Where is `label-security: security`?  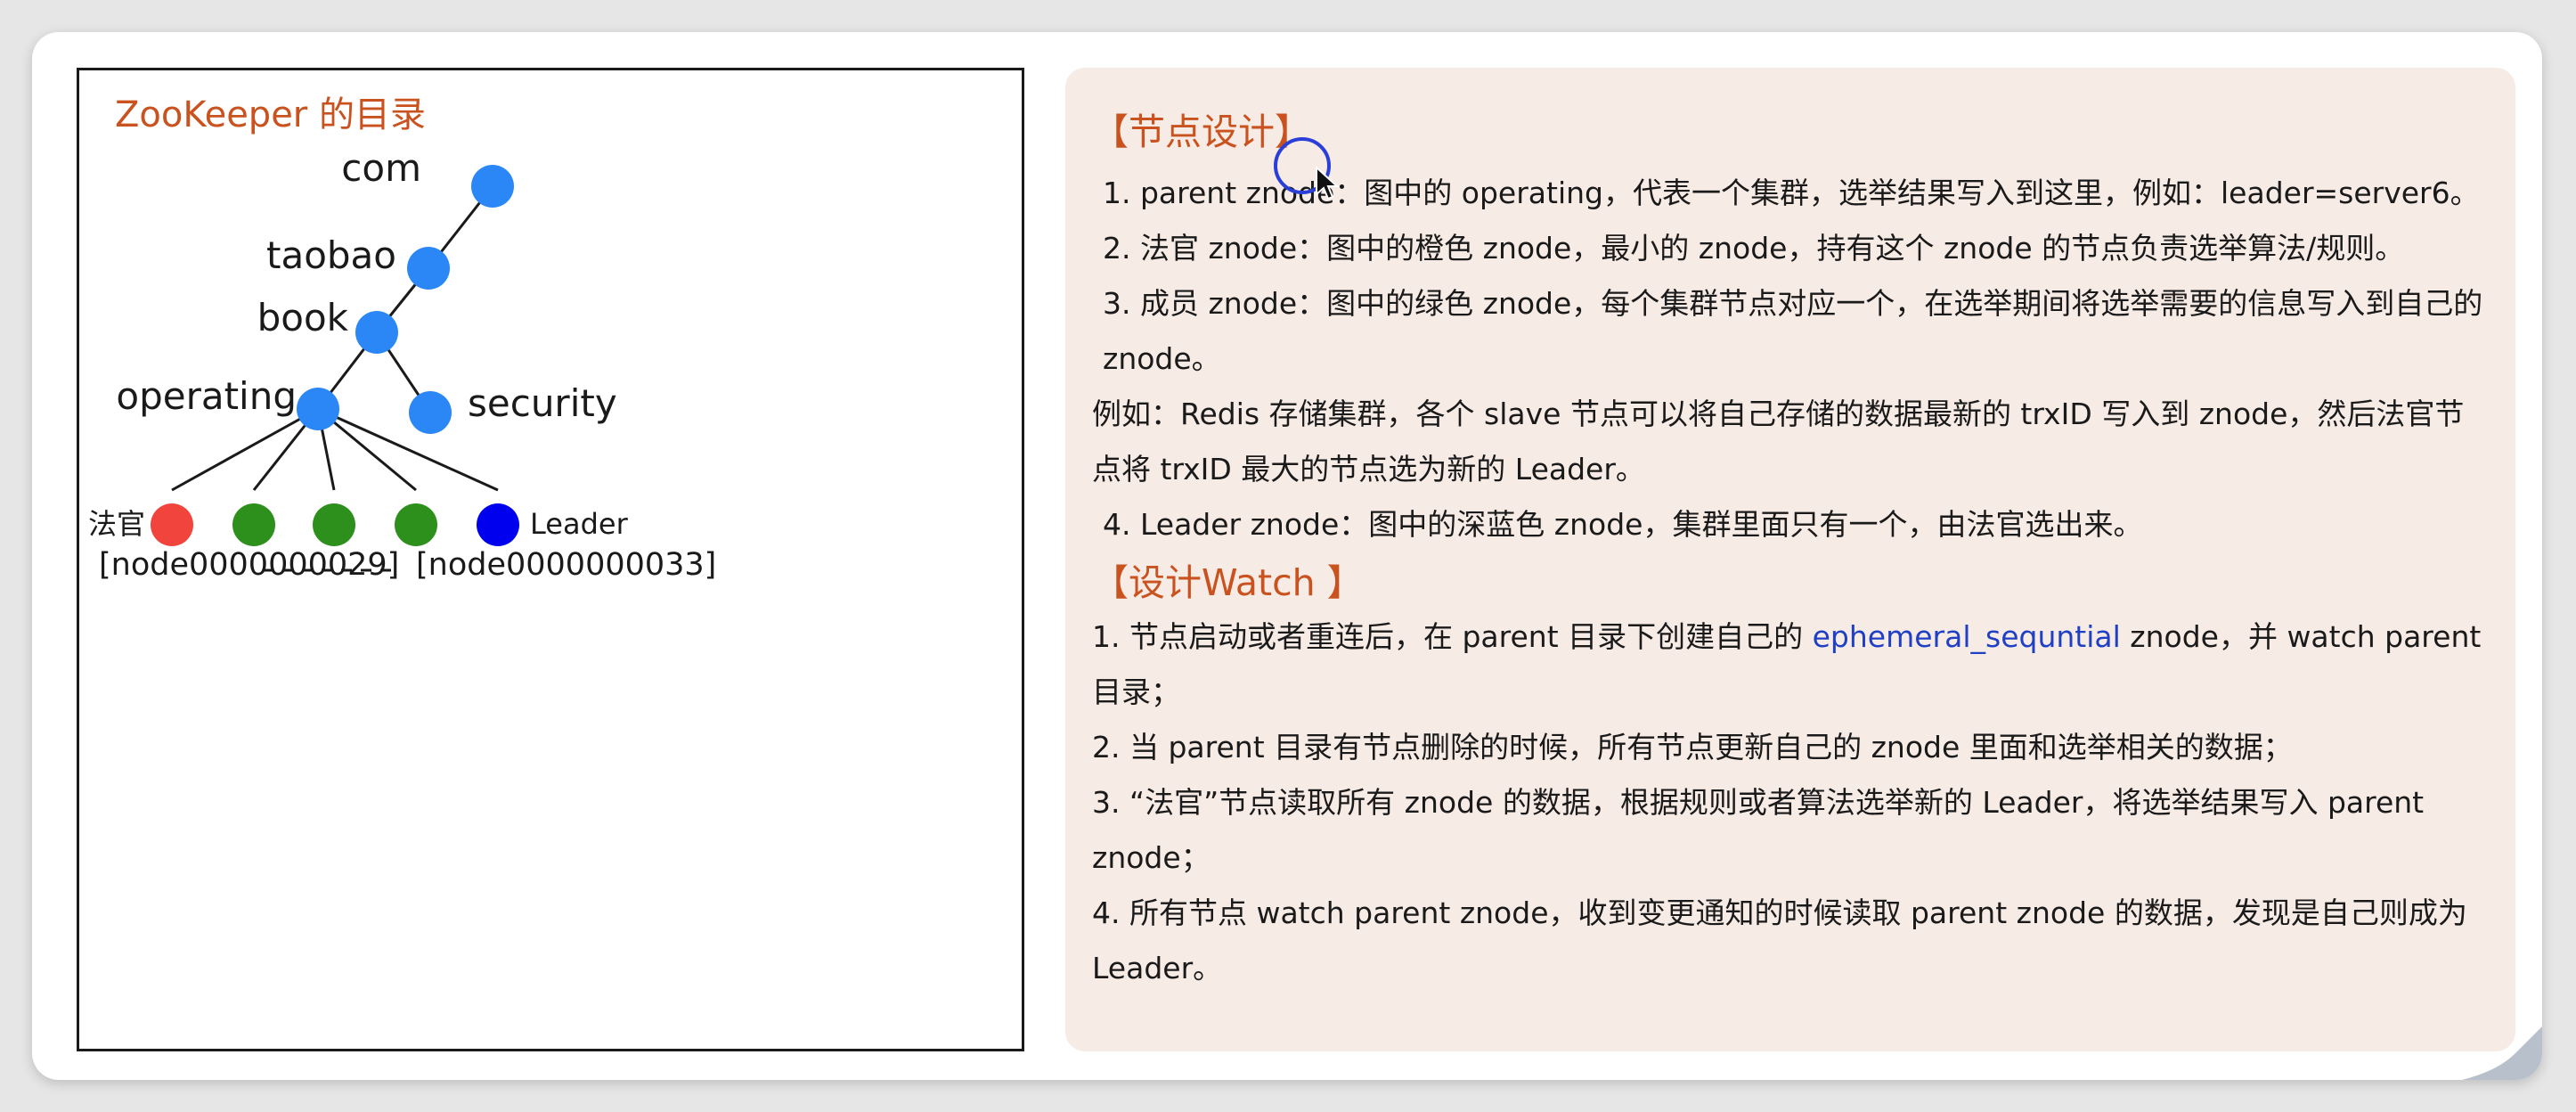 label-security: security is located at coordinates (542, 403).